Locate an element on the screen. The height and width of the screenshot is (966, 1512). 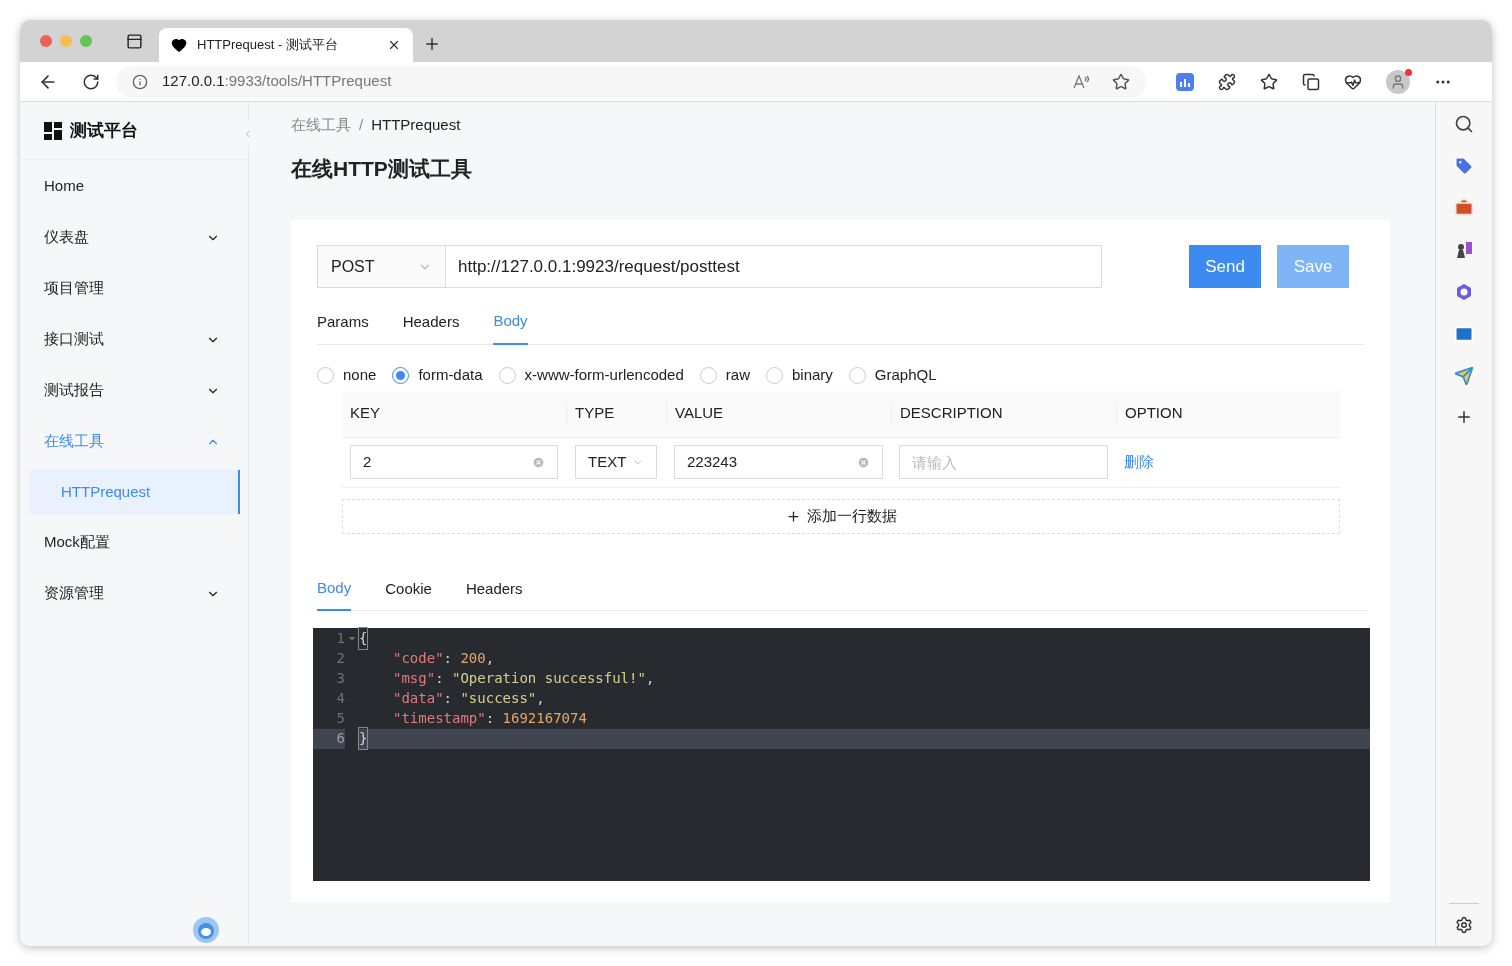
code-text: } is located at coordinates (864, 738).